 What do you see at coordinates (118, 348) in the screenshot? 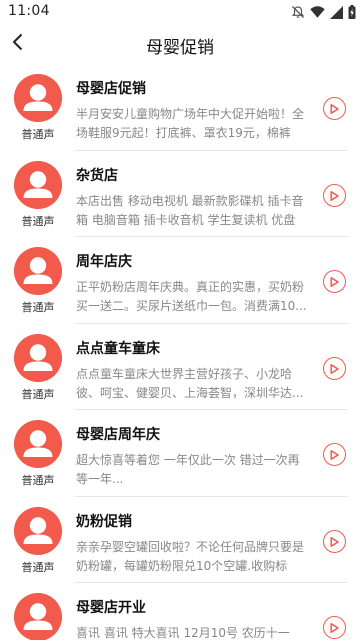
I see `item-title: 点点童车童床` at bounding box center [118, 348].